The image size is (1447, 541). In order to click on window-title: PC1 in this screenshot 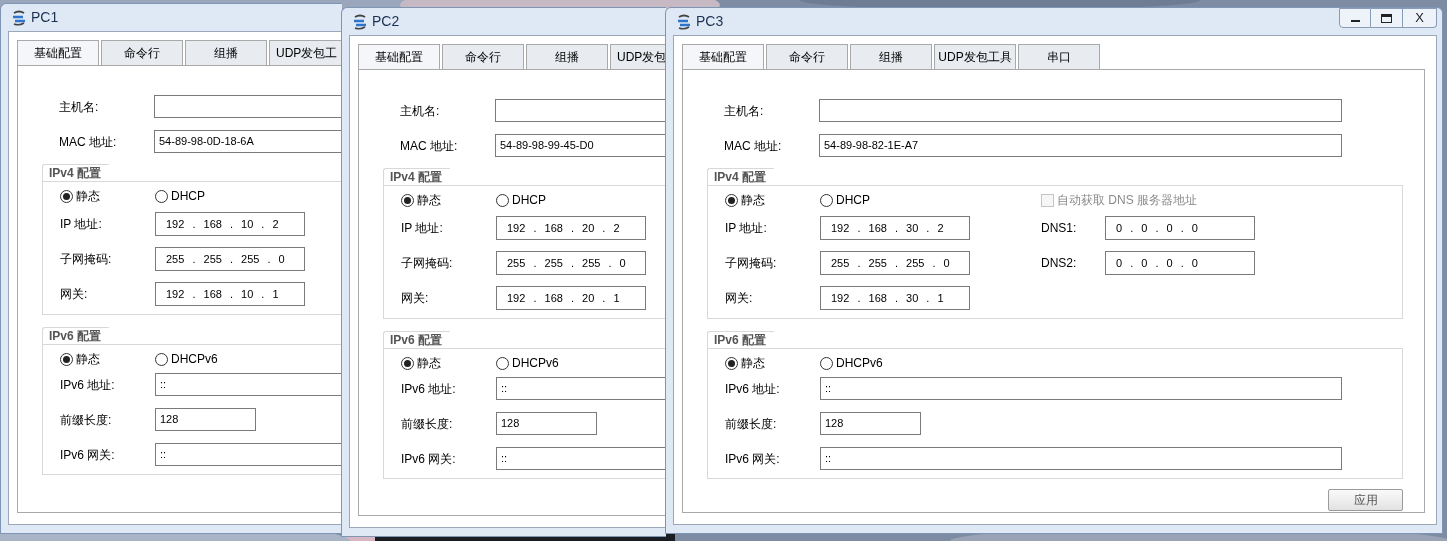, I will do `click(45, 17)`.